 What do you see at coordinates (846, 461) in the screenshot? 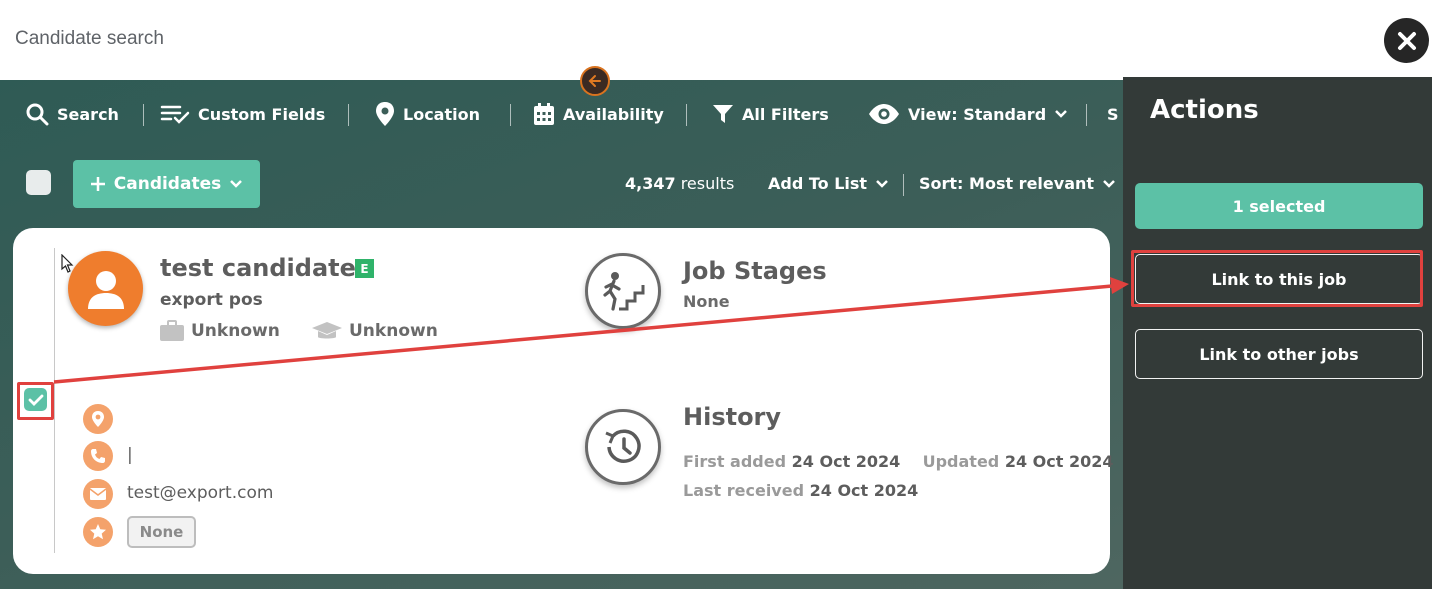
I see `first-added-date: 24 Oct 2024` at bounding box center [846, 461].